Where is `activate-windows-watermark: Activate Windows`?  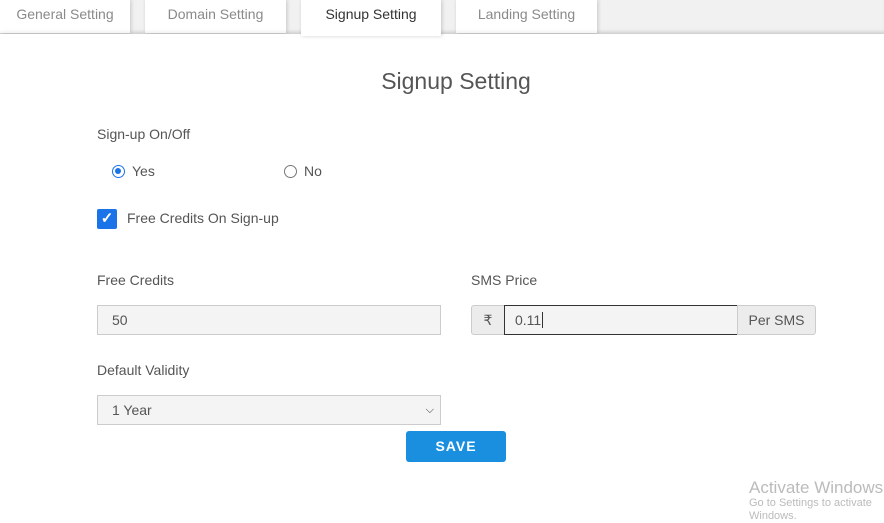 activate-windows-watermark: Activate Windows is located at coordinates (816, 487).